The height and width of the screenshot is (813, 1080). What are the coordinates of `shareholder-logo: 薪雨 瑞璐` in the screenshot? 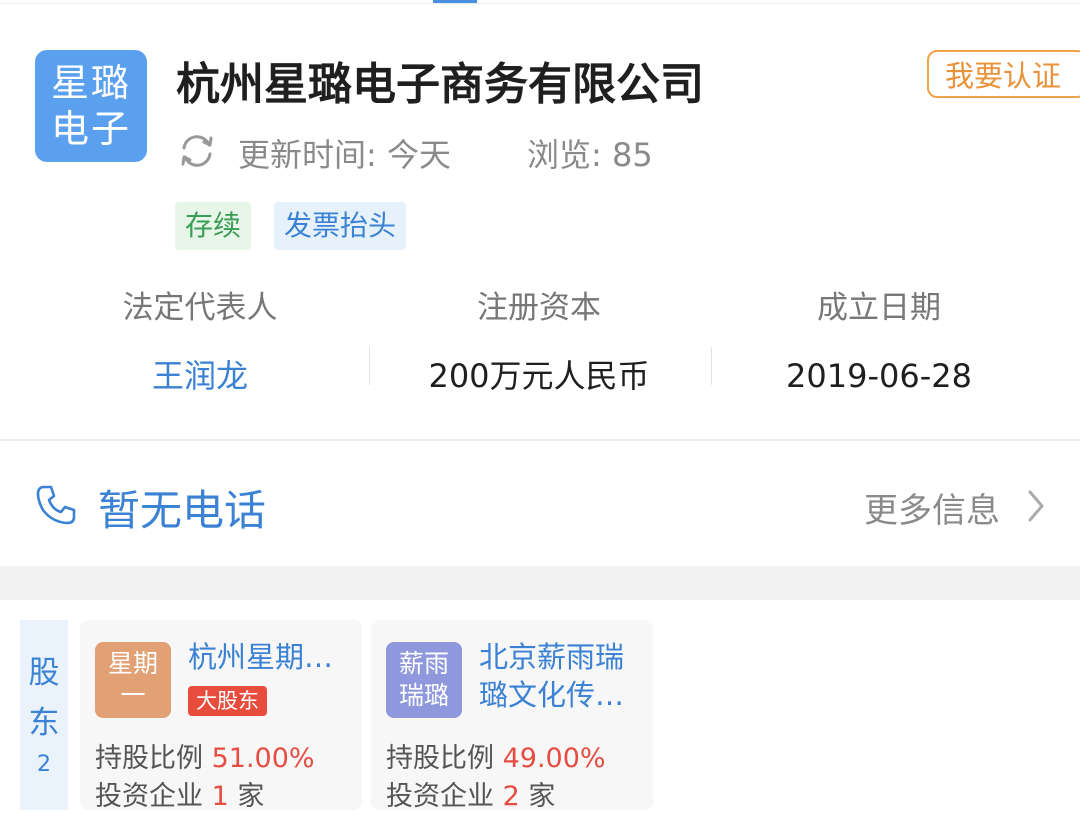 It's located at (424, 680).